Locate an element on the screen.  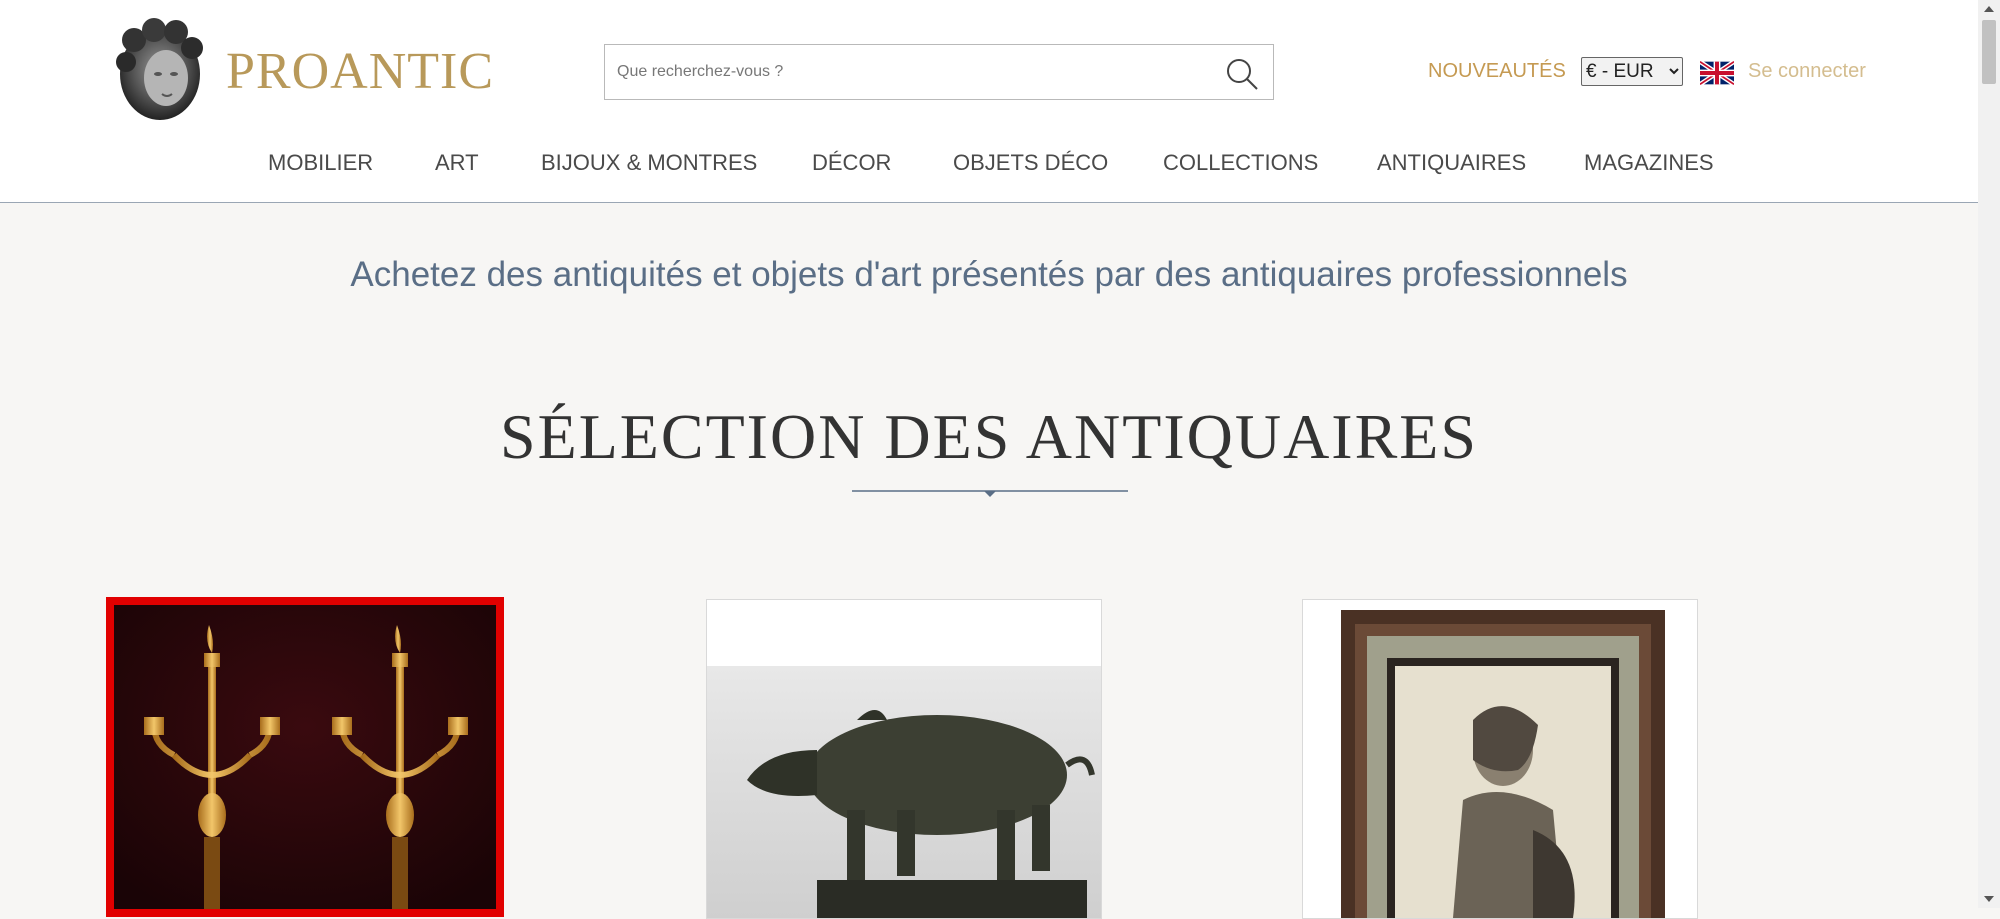
product-card-candelabra is located at coordinates (305, 757).